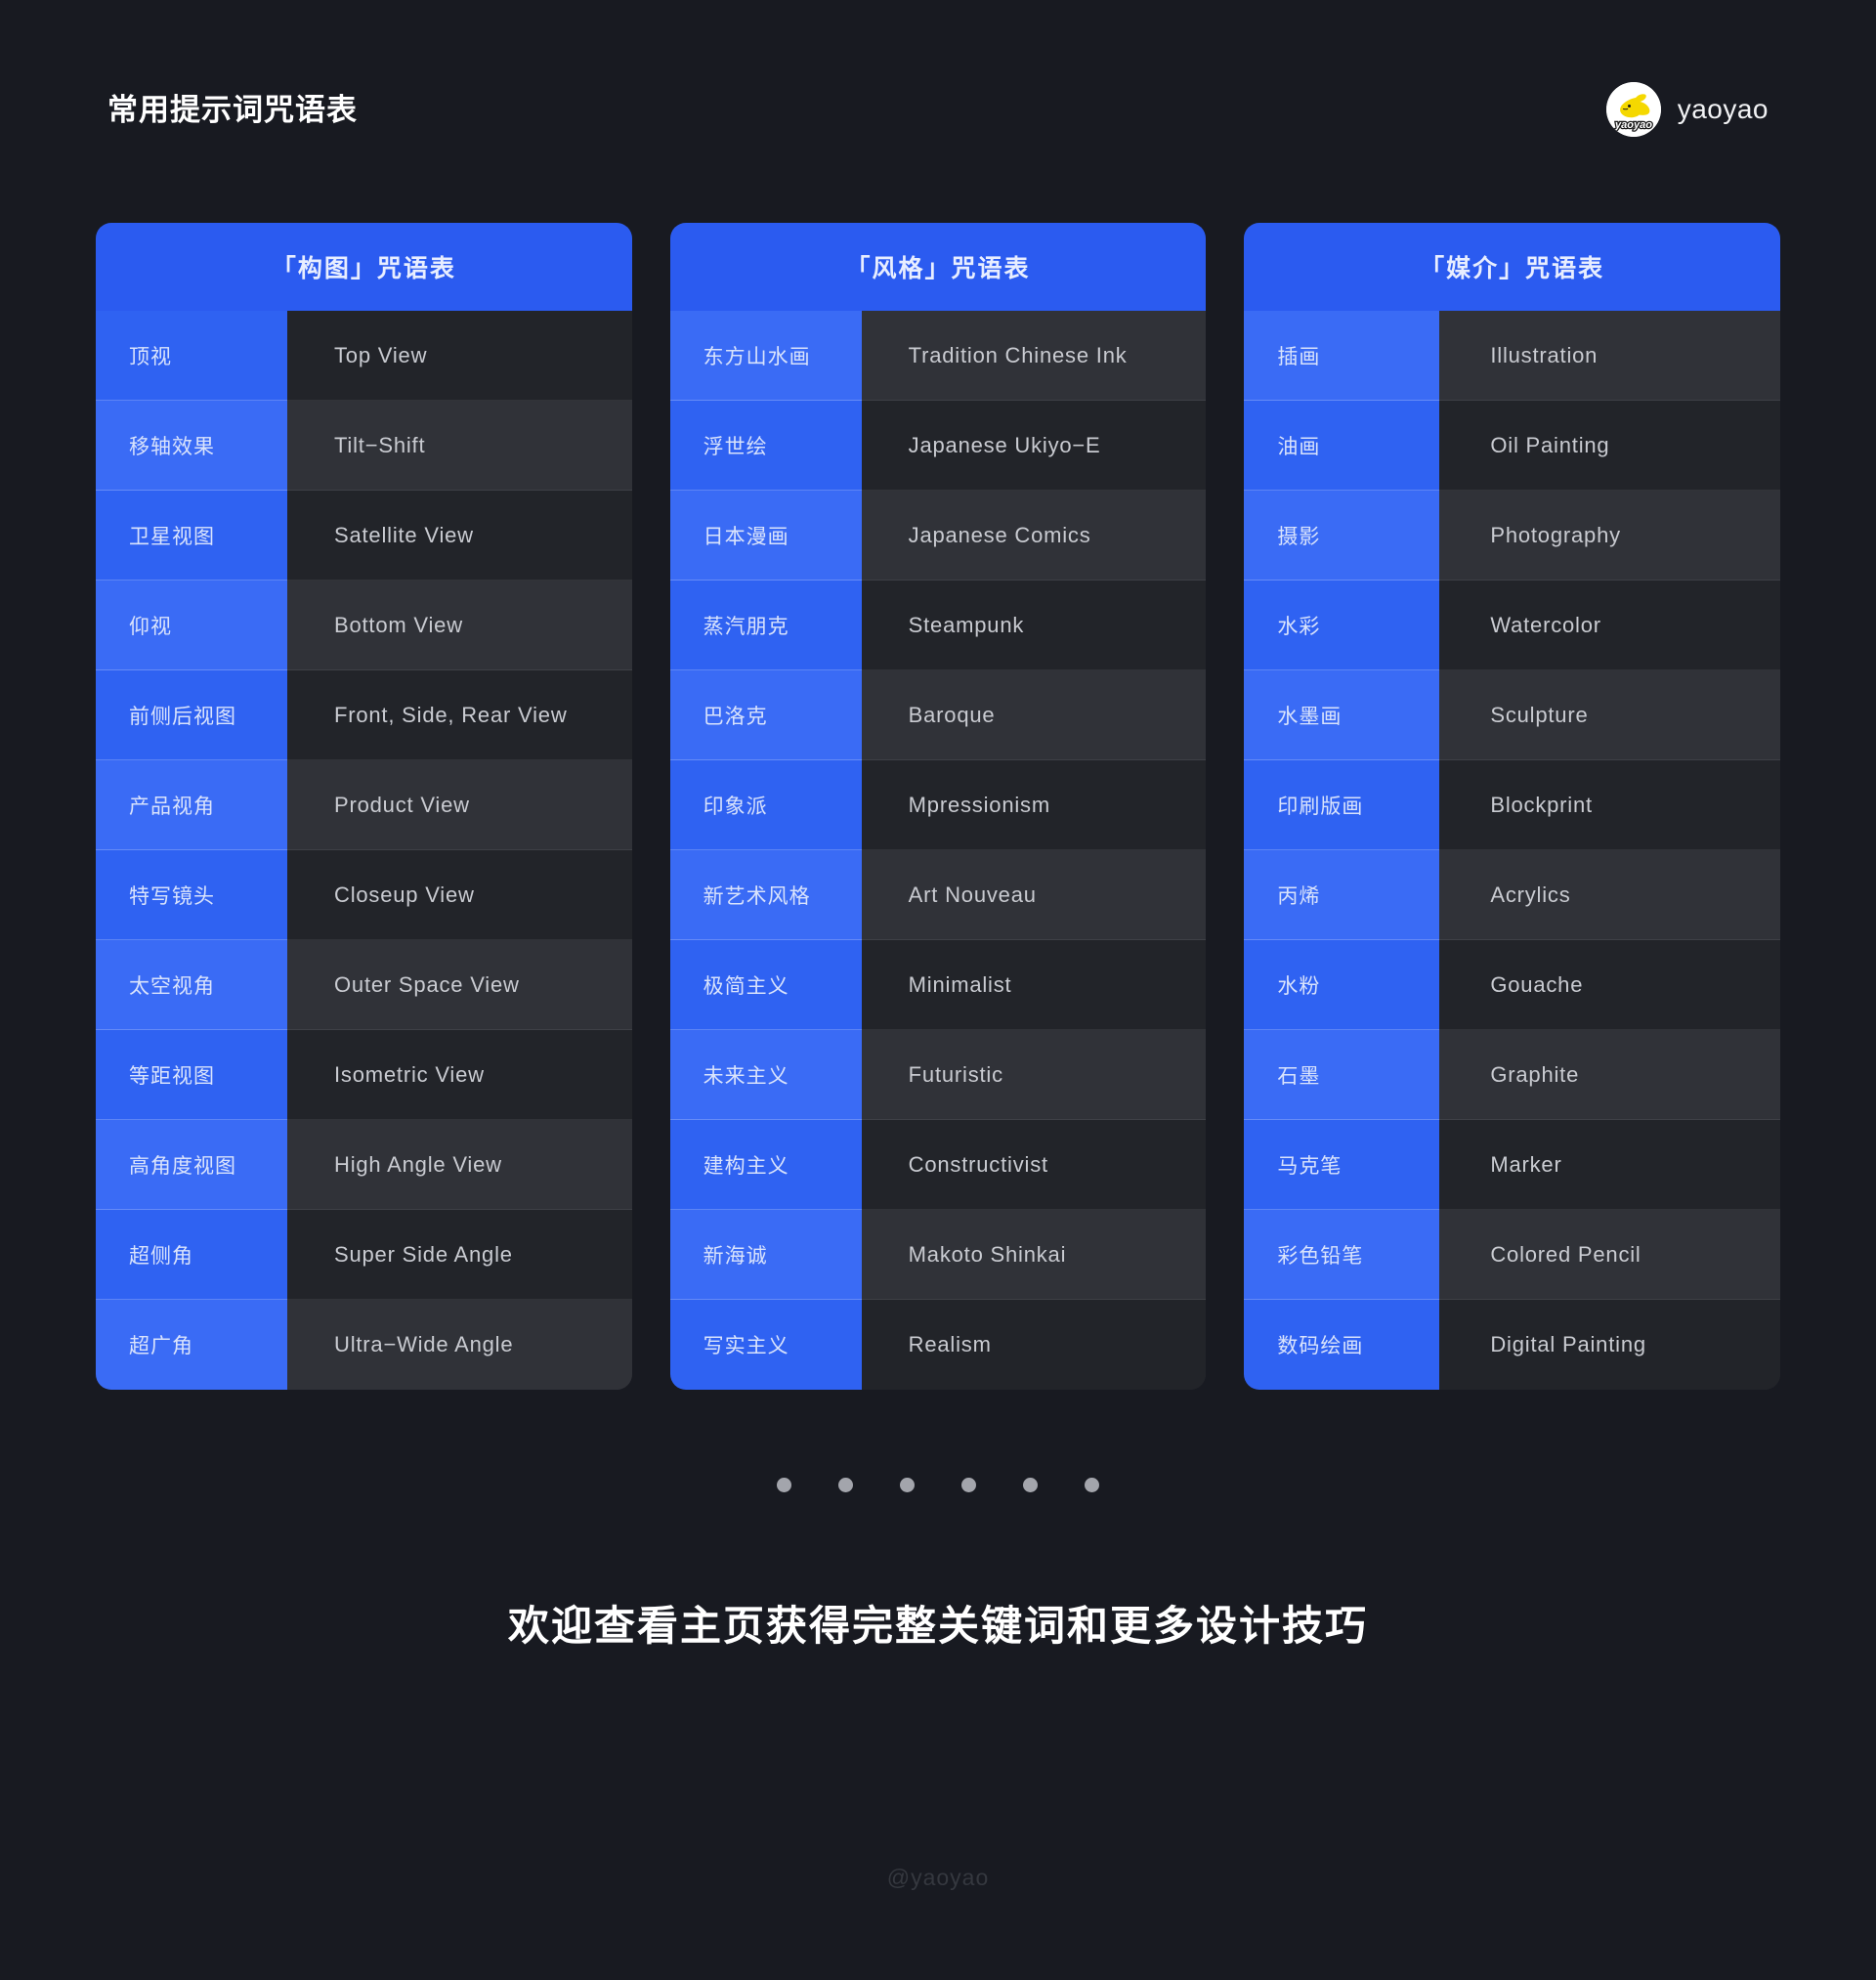  What do you see at coordinates (191, 1165) in the screenshot?
I see `row-label-cn: 高角度视图` at bounding box center [191, 1165].